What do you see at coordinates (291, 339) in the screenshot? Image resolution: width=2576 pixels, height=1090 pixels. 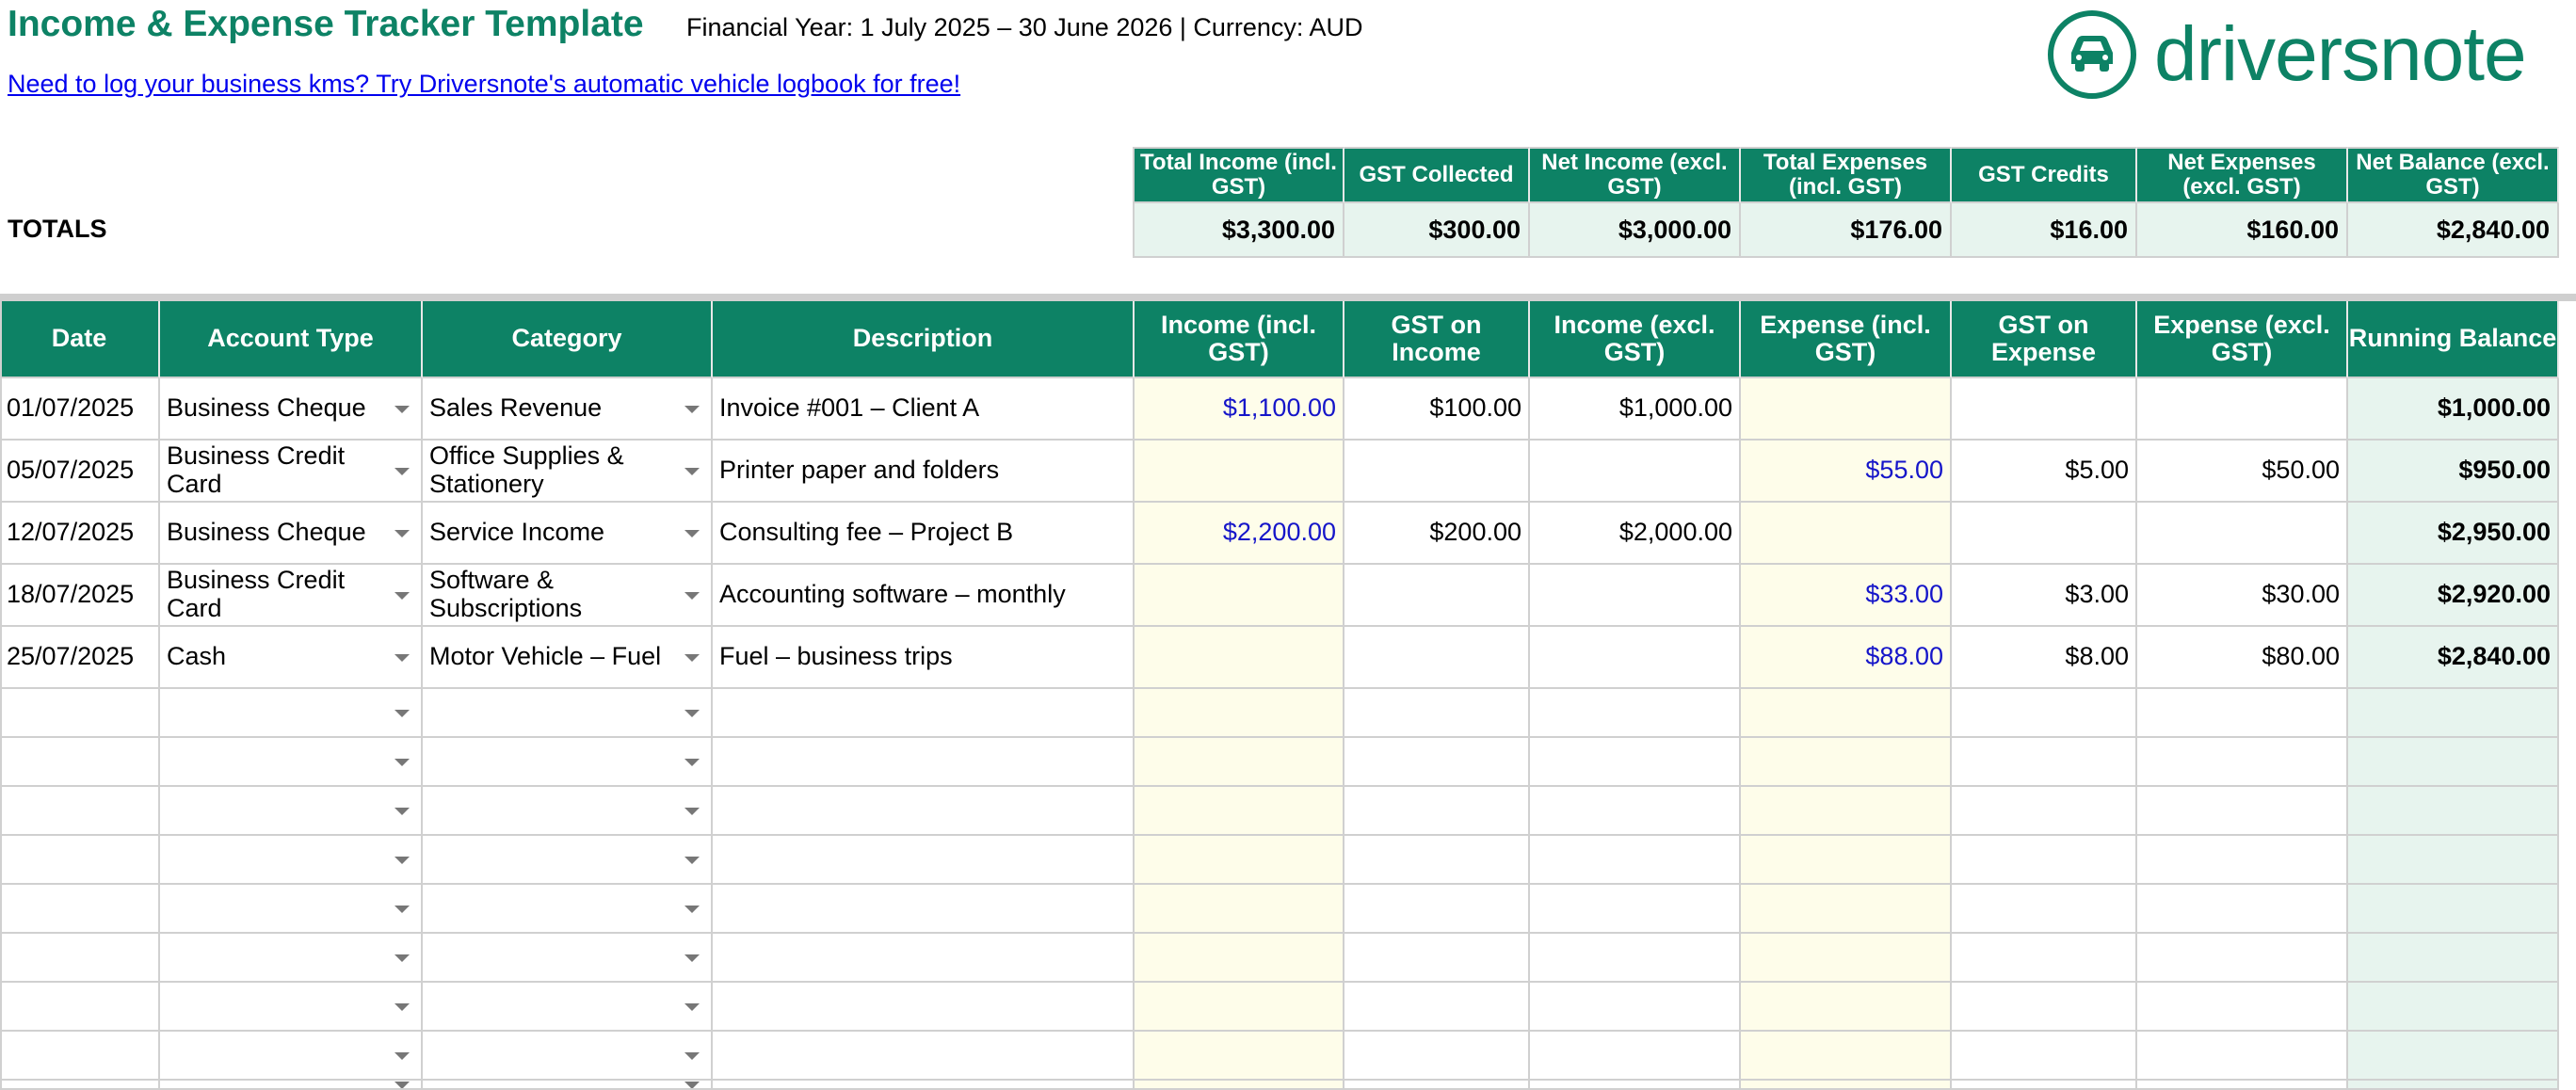 I see `column-header-account-type: Account Type` at bounding box center [291, 339].